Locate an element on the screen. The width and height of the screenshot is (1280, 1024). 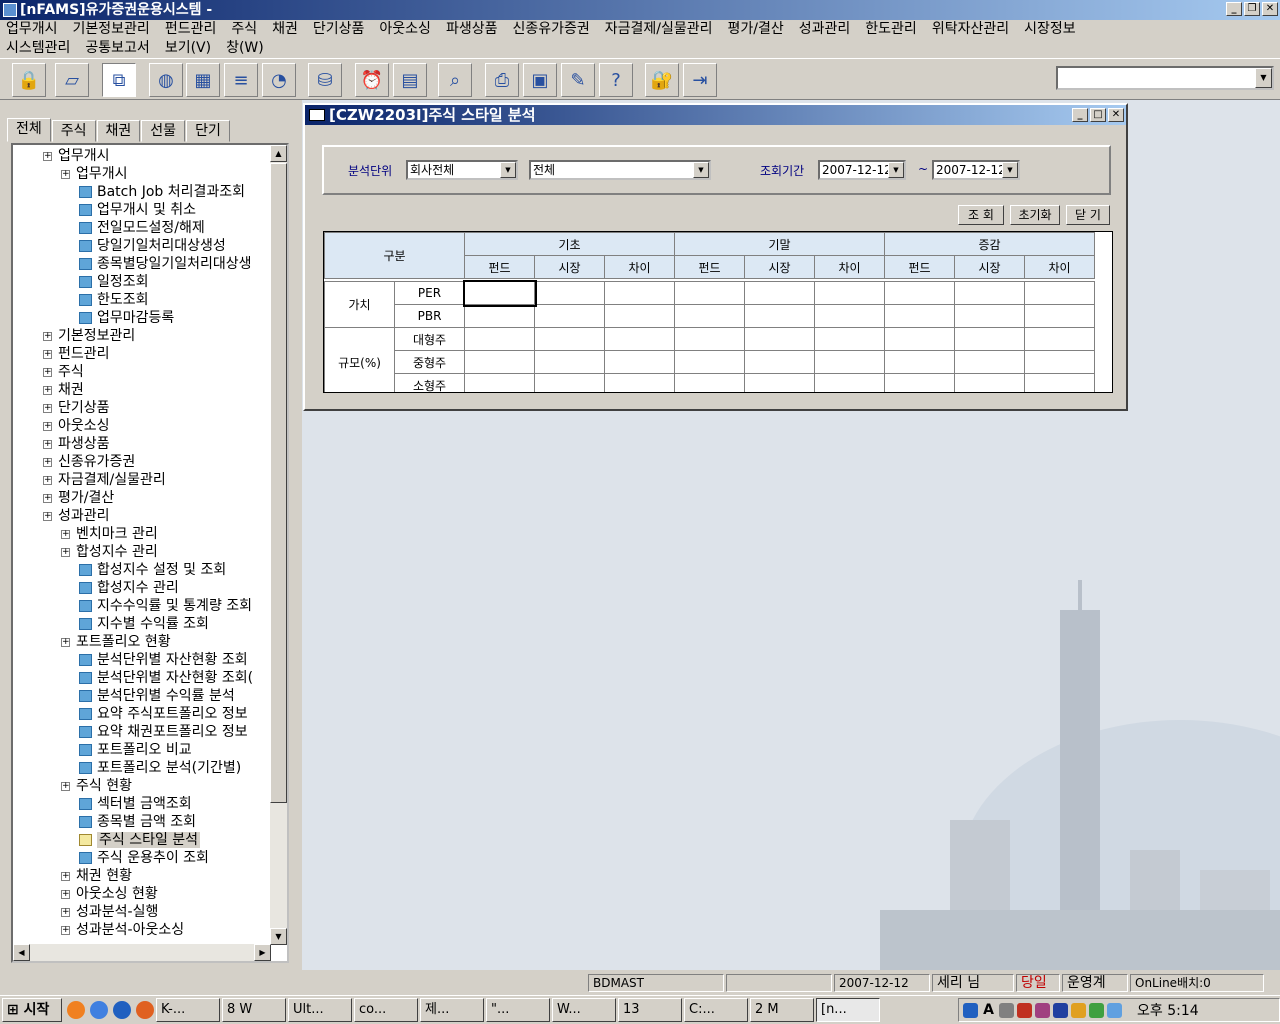
tree-item: + 신종유가증권 is located at coordinates (89, 462).